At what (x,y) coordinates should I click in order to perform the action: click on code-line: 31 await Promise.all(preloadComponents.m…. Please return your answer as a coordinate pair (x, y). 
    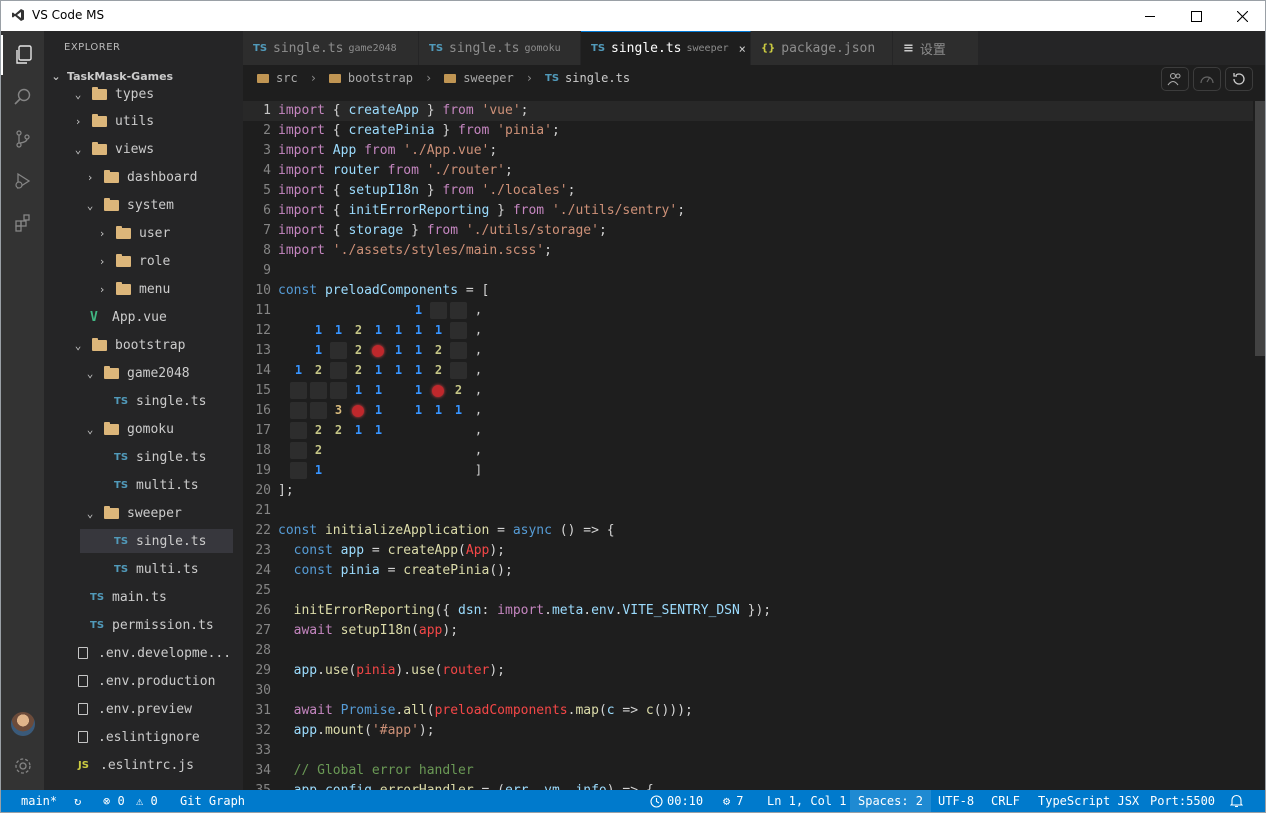
    Looking at the image, I should click on (748, 711).